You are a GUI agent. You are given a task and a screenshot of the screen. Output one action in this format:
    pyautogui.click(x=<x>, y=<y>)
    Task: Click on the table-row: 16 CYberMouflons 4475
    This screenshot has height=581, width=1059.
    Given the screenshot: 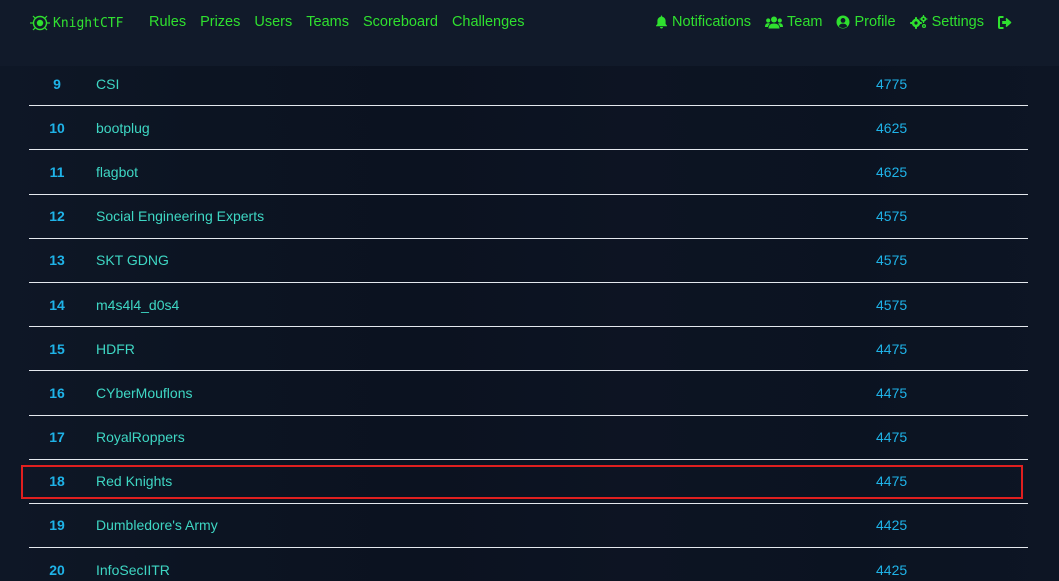 What is the action you would take?
    pyautogui.click(x=528, y=393)
    